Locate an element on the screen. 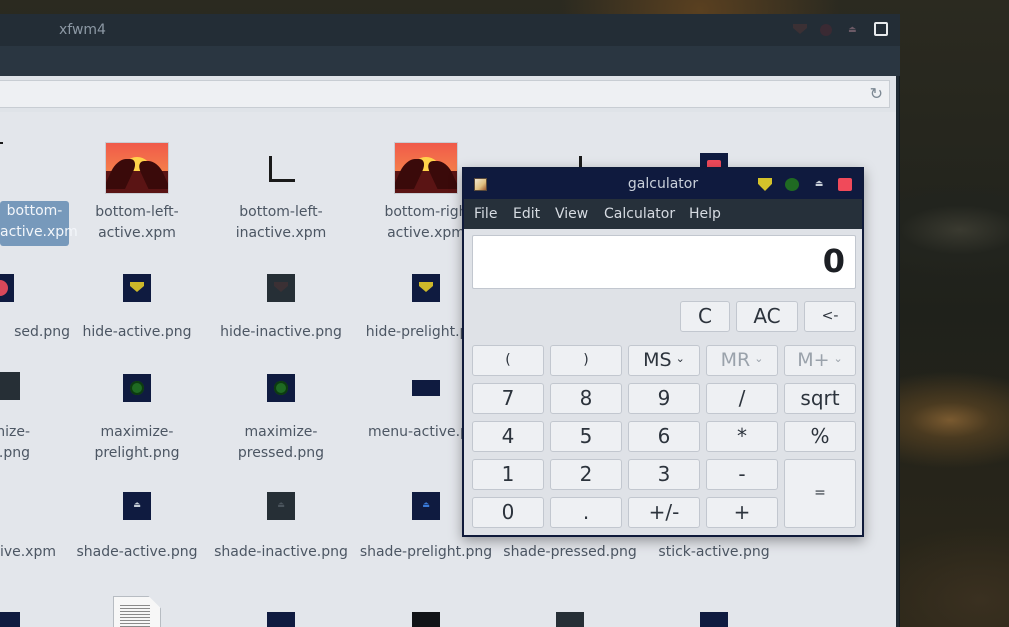 The height and width of the screenshot is (627, 1009). calculator-titlebar: galculator ⏏ is located at coordinates (663, 184).